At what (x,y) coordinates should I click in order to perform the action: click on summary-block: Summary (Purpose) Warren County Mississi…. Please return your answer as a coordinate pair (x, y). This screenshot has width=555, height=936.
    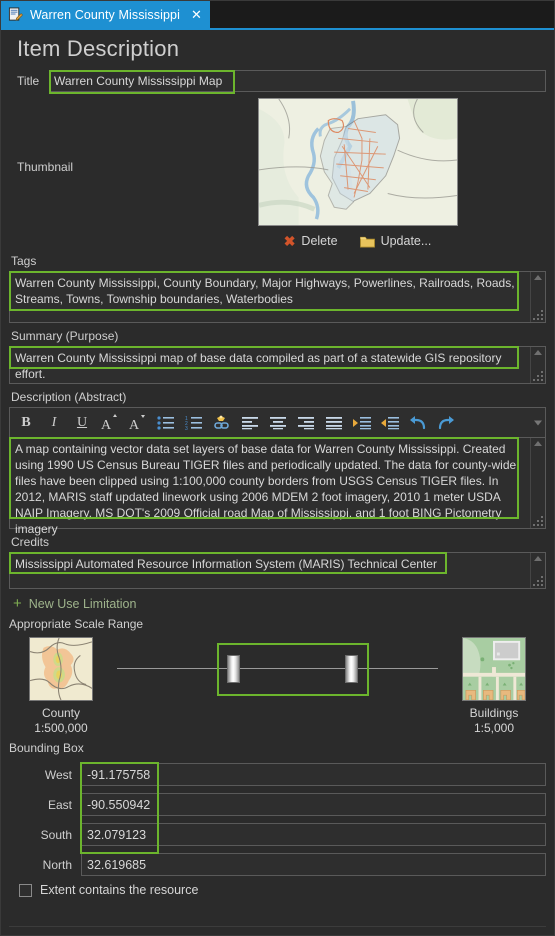
    Looking at the image, I should click on (277, 356).